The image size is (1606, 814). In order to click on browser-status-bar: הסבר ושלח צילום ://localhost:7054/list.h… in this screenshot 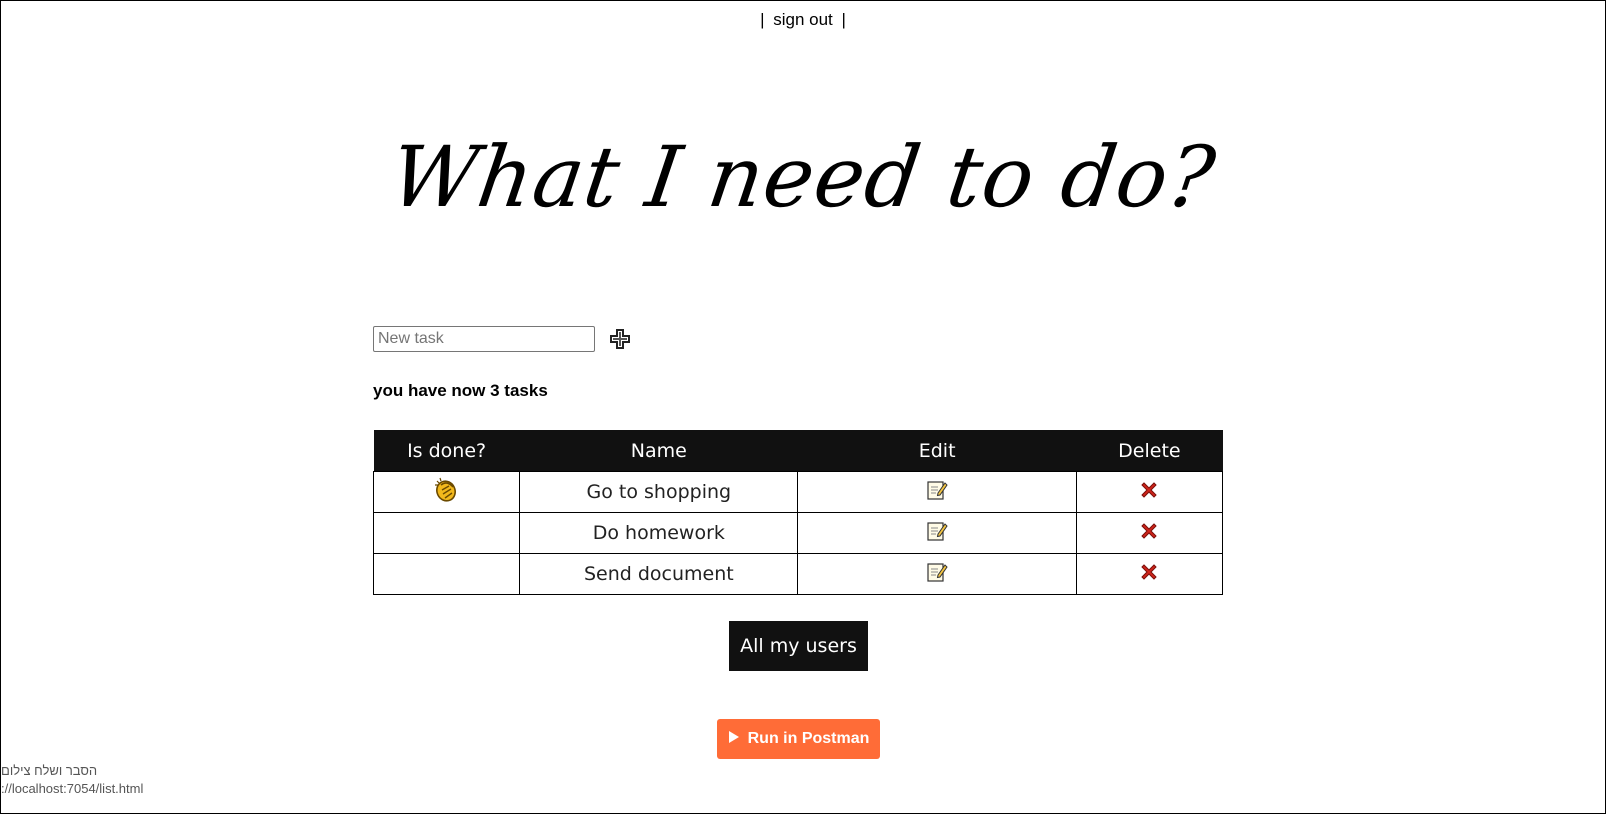, I will do `click(72, 780)`.